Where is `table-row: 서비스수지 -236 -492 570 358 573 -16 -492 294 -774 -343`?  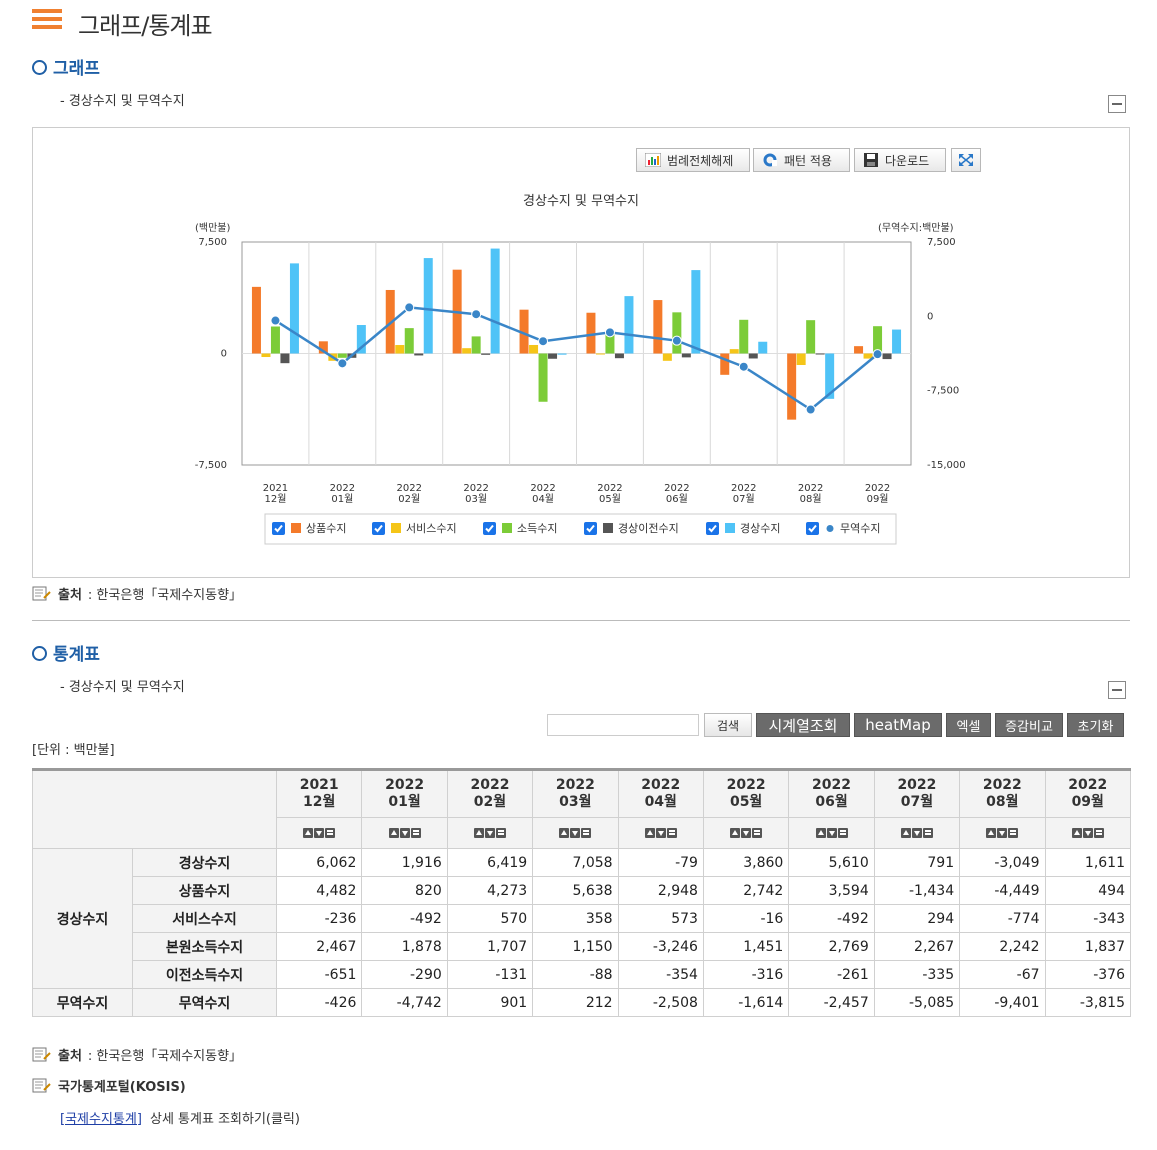 table-row: 서비스수지 -236 -492 570 358 573 -16 -492 294 -774 -343 is located at coordinates (582, 918).